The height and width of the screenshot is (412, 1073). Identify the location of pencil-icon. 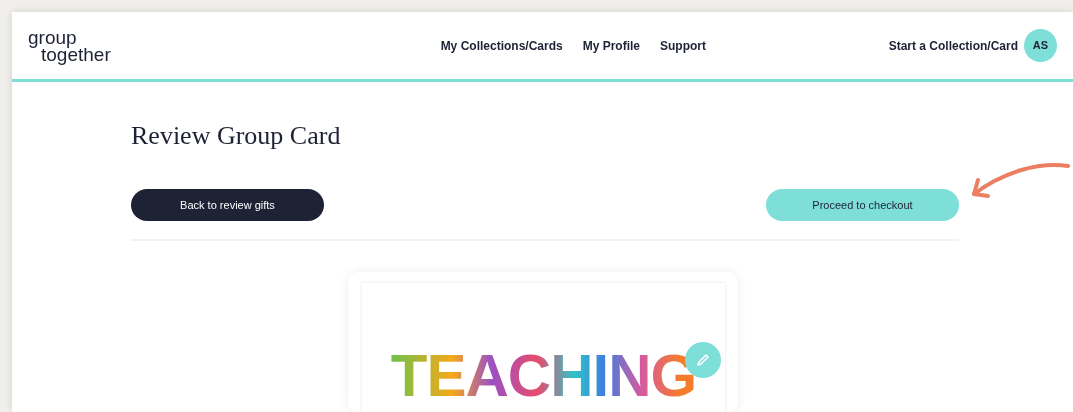
(703, 360).